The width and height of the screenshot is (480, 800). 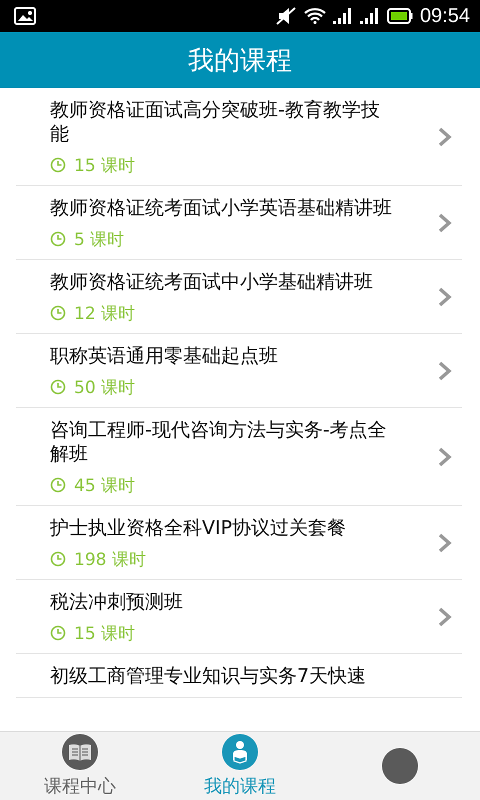 I want to click on course-title: 税法冲刺预测班, so click(x=117, y=602).